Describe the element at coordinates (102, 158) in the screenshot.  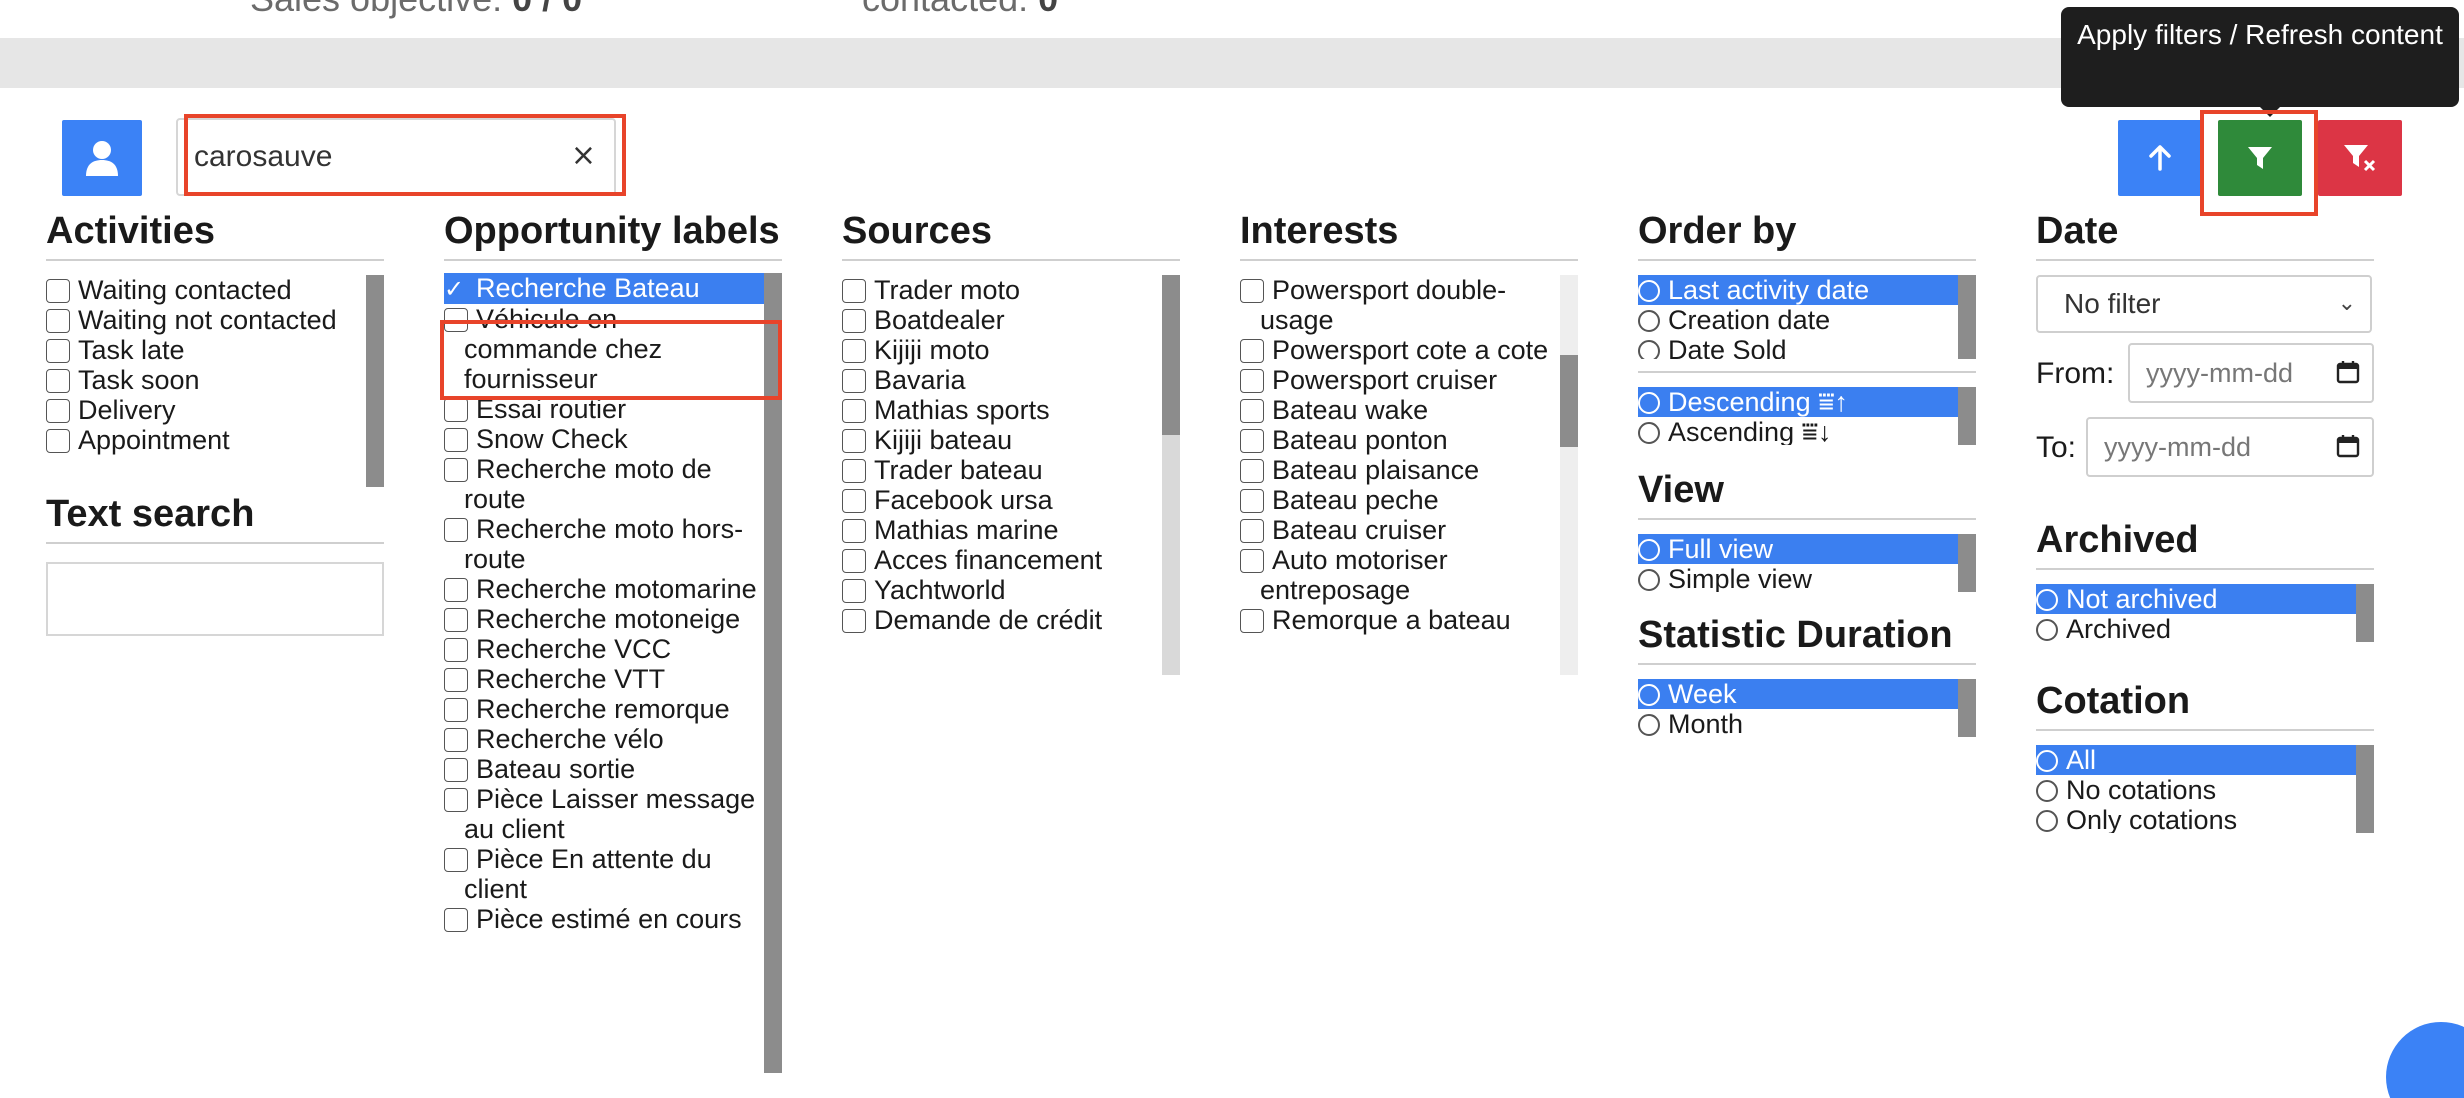
I see `user-filter-button` at that location.